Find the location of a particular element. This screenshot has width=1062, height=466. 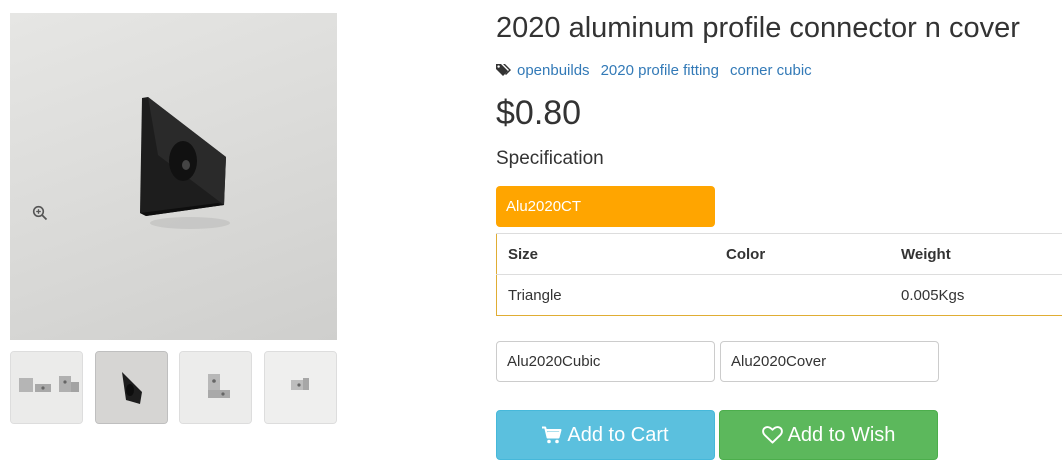

triangle-connector-image is located at coordinates (185, 163).